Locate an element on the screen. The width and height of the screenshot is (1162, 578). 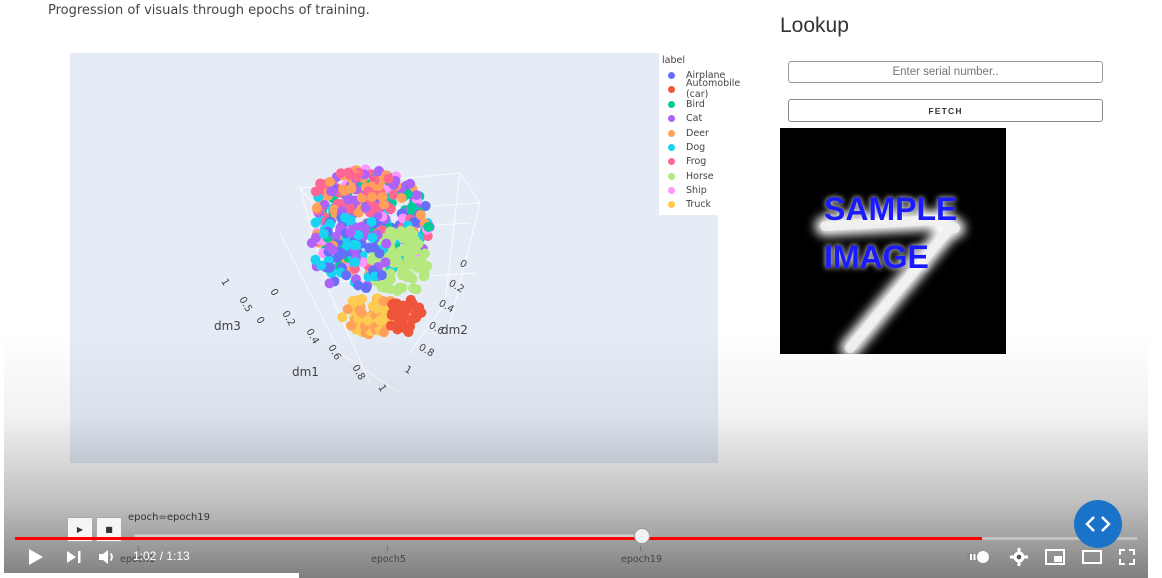
sample-digit-image: SAMPLE SAMPLE IMAGE IMAGE is located at coordinates (890, 274).